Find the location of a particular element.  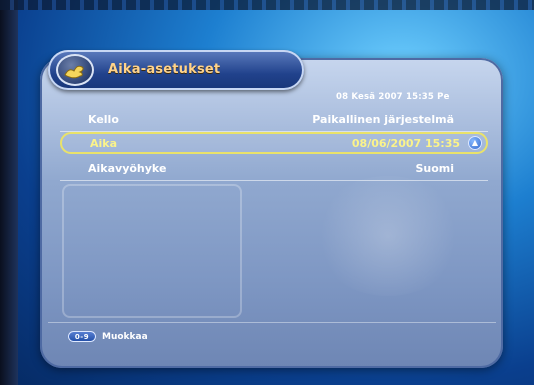

scroll-arrow-icon: ▲ is located at coordinates (475, 143).